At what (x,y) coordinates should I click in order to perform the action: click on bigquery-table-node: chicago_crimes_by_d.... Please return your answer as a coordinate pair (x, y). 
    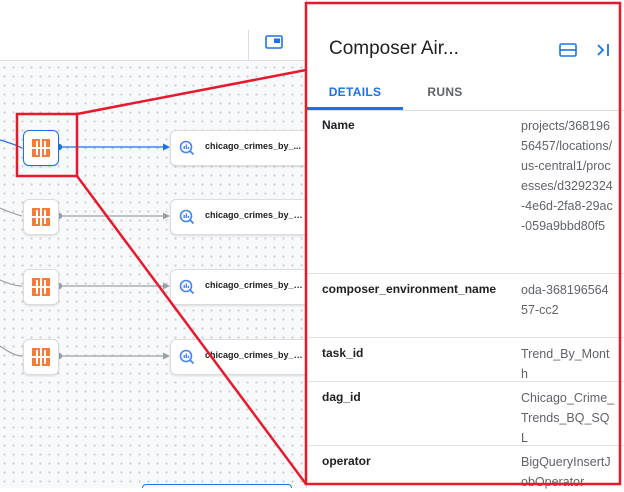
    Looking at the image, I should click on (238, 287).